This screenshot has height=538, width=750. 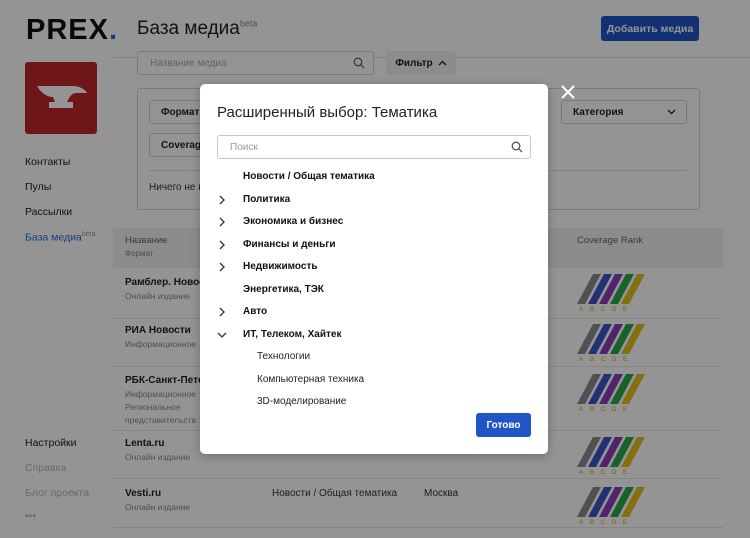 What do you see at coordinates (374, 147) in the screenshot?
I see `topic-search-input: Поиск` at bounding box center [374, 147].